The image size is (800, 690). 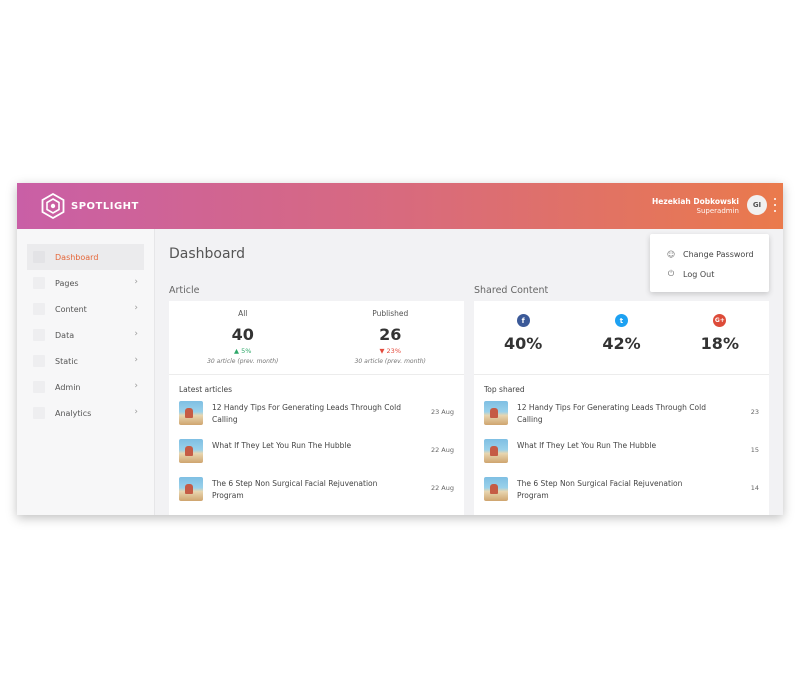 What do you see at coordinates (39, 257) in the screenshot?
I see `dashboard-icon` at bounding box center [39, 257].